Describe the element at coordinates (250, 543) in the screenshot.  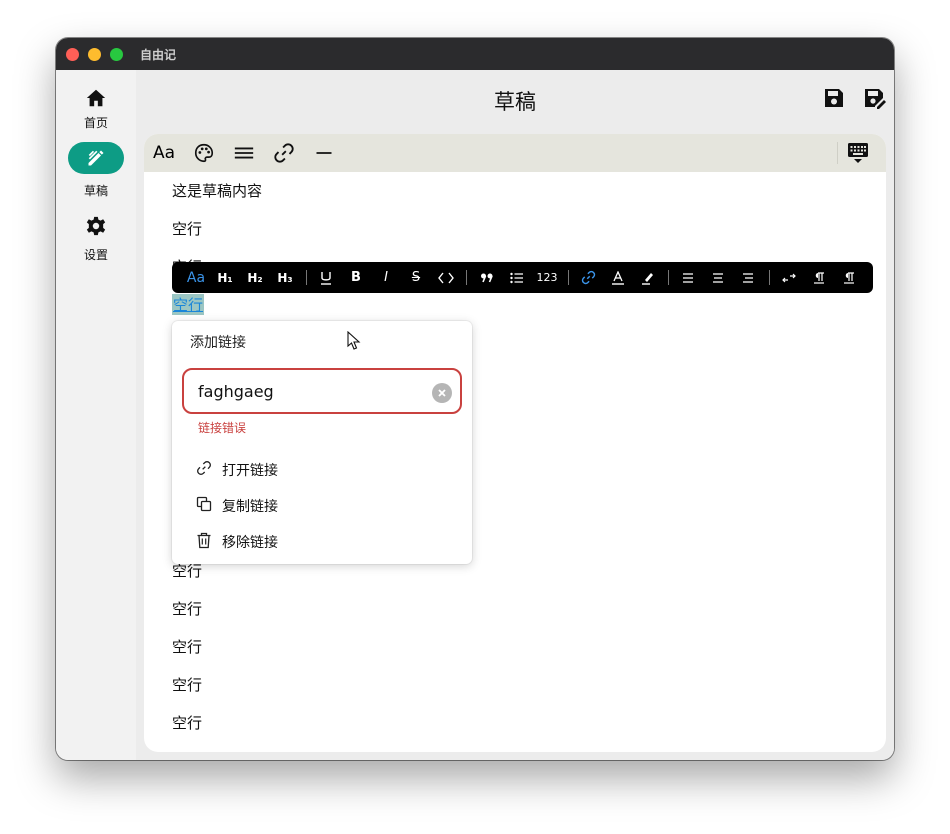
I see `menu-label: 移除链接` at that location.